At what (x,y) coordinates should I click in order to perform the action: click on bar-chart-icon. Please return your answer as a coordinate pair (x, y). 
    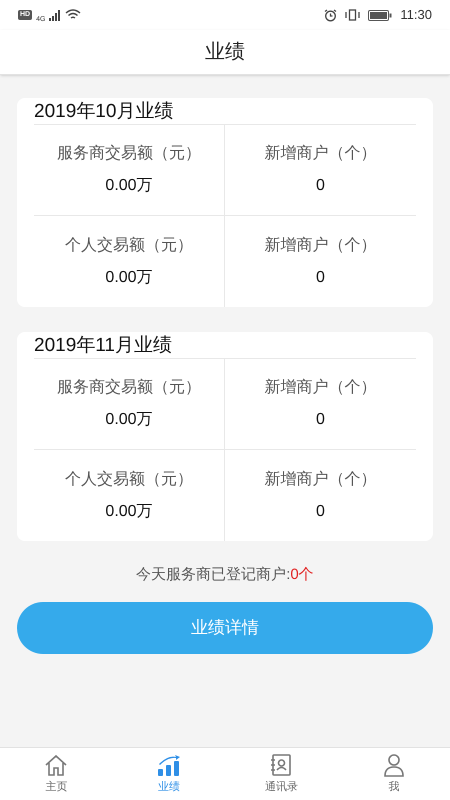
    Looking at the image, I should click on (169, 765).